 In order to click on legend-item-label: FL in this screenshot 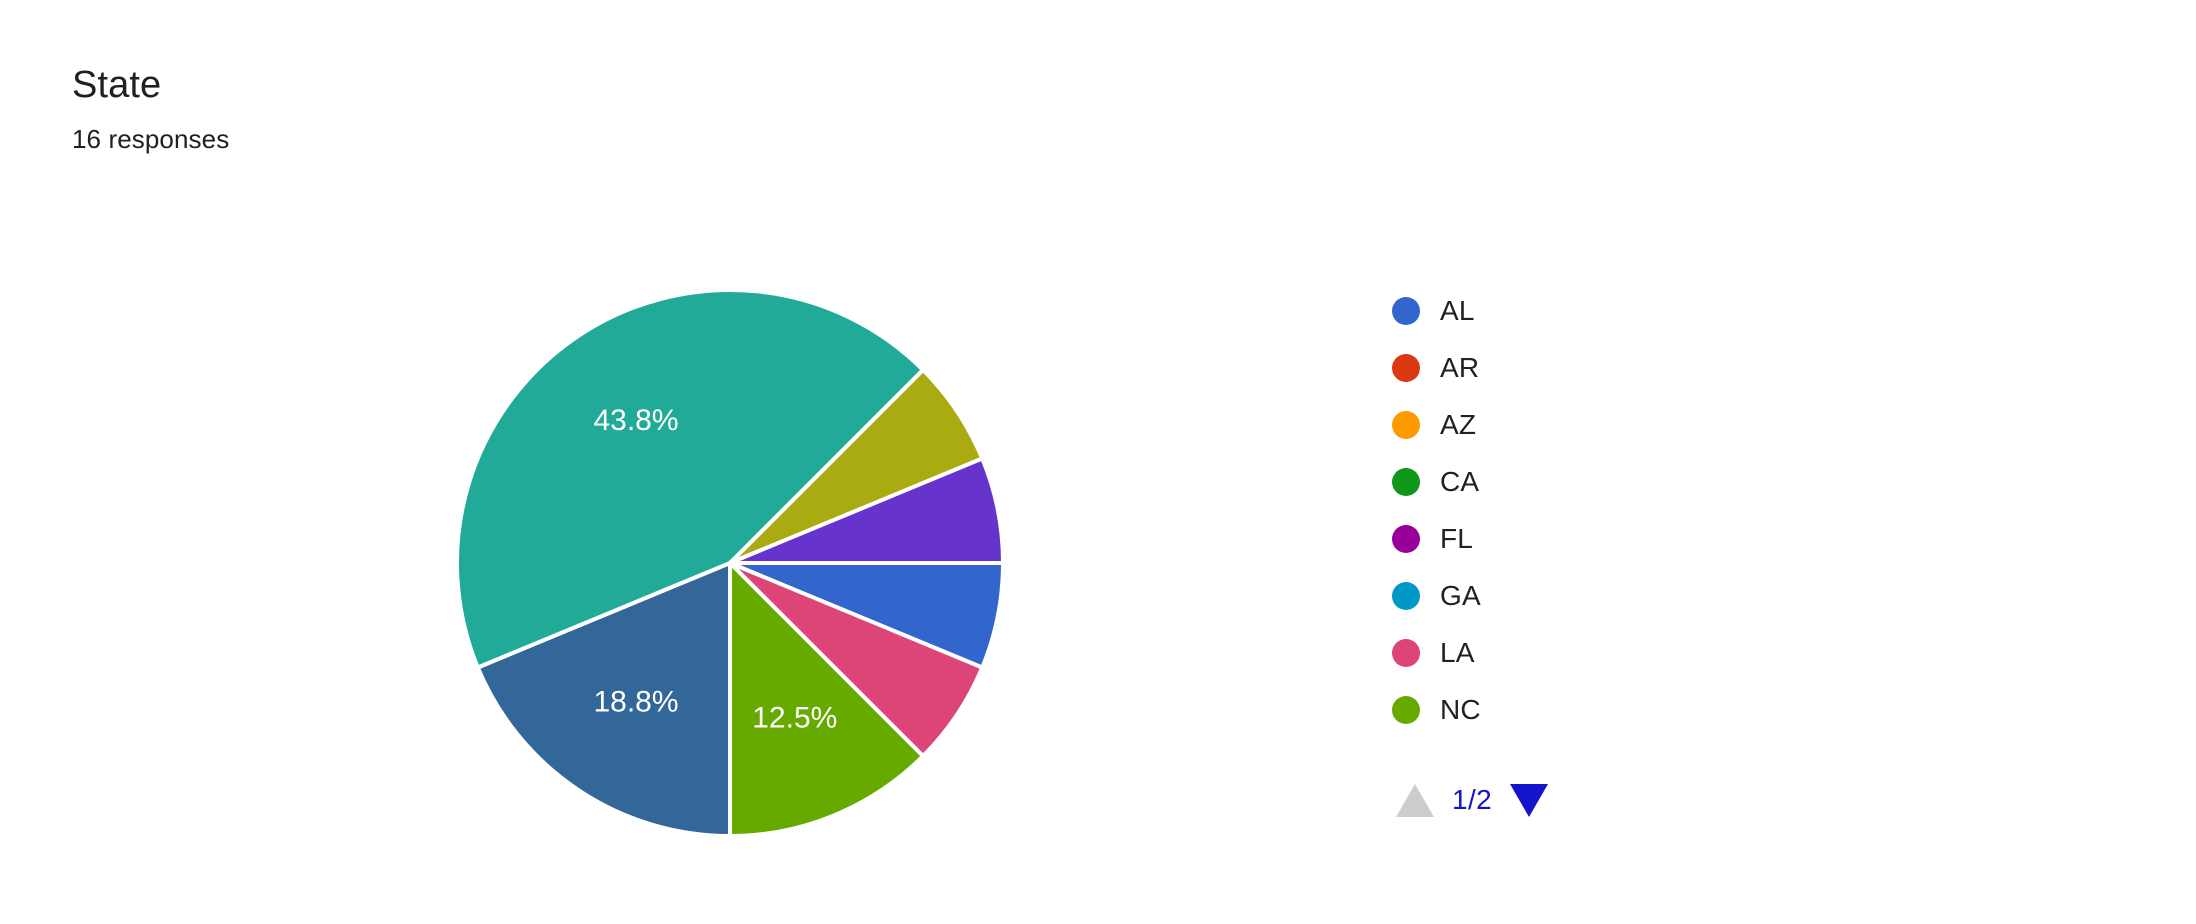, I will do `click(1457, 538)`.